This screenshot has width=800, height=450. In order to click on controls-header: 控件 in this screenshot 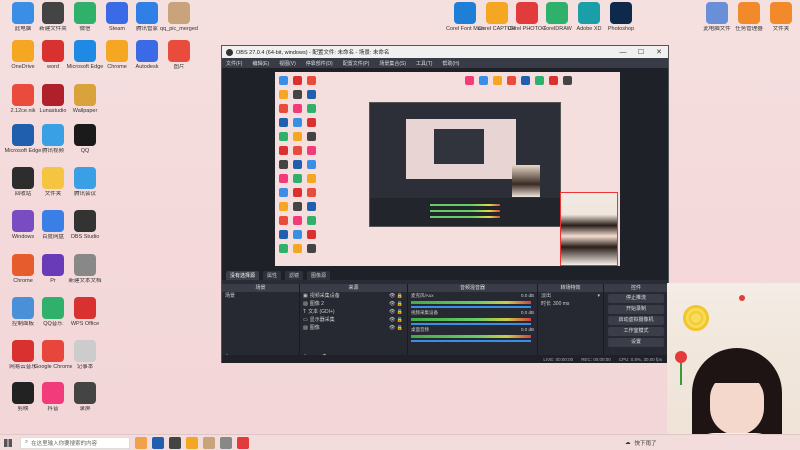, I will do `click(636, 288)`.